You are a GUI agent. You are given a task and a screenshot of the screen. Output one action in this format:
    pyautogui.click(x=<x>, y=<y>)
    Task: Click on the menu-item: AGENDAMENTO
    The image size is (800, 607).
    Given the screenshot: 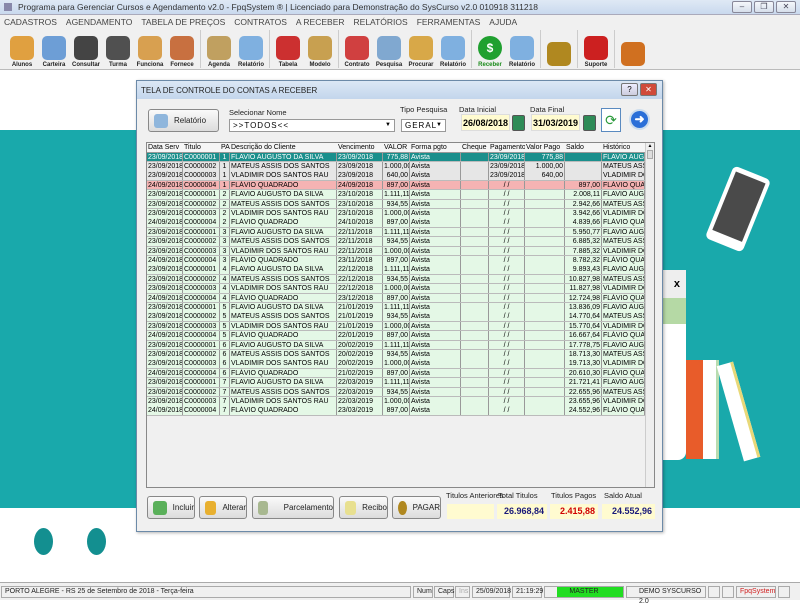 What is the action you would take?
    pyautogui.click(x=99, y=22)
    